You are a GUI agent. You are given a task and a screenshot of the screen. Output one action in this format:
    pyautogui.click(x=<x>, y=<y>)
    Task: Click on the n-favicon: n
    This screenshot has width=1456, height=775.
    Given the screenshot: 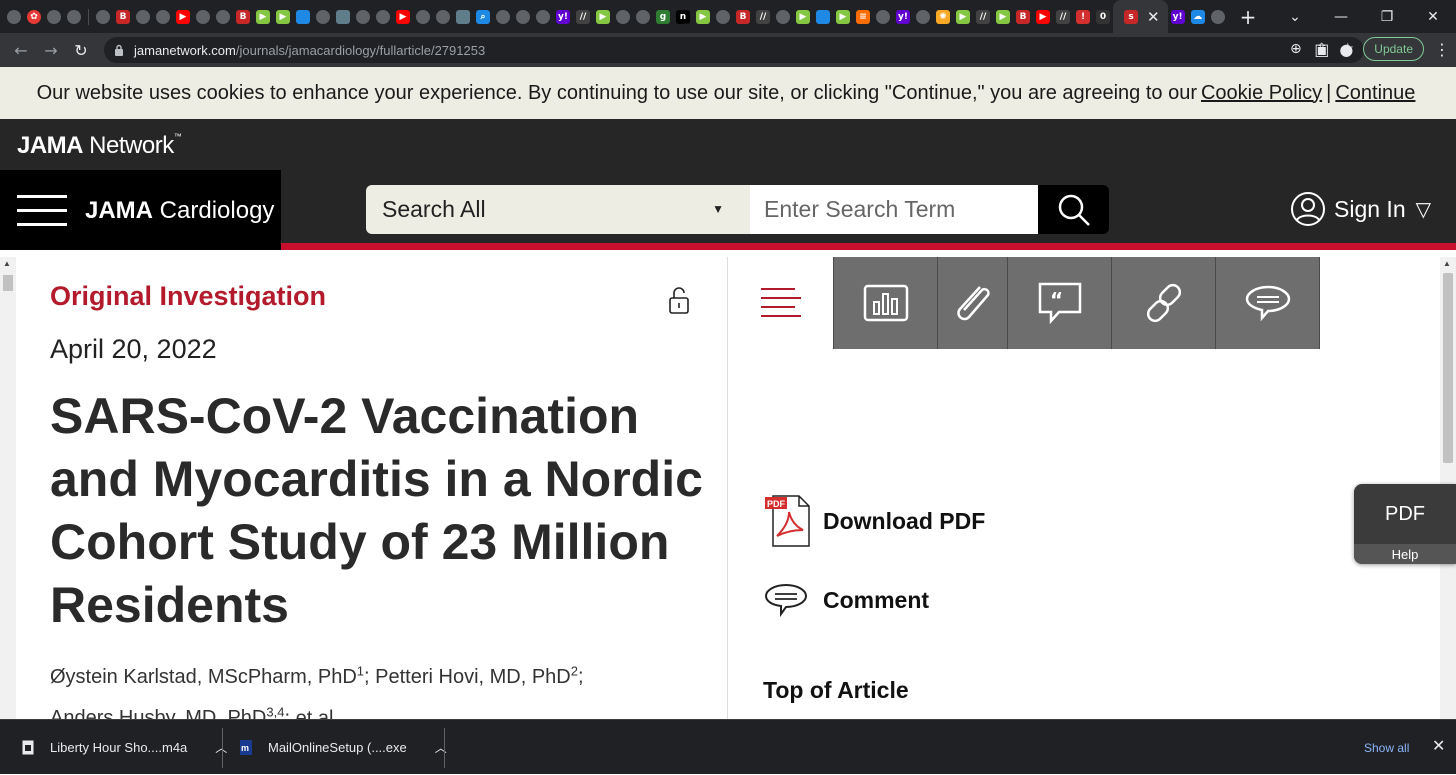 What is the action you would take?
    pyautogui.click(x=683, y=16)
    